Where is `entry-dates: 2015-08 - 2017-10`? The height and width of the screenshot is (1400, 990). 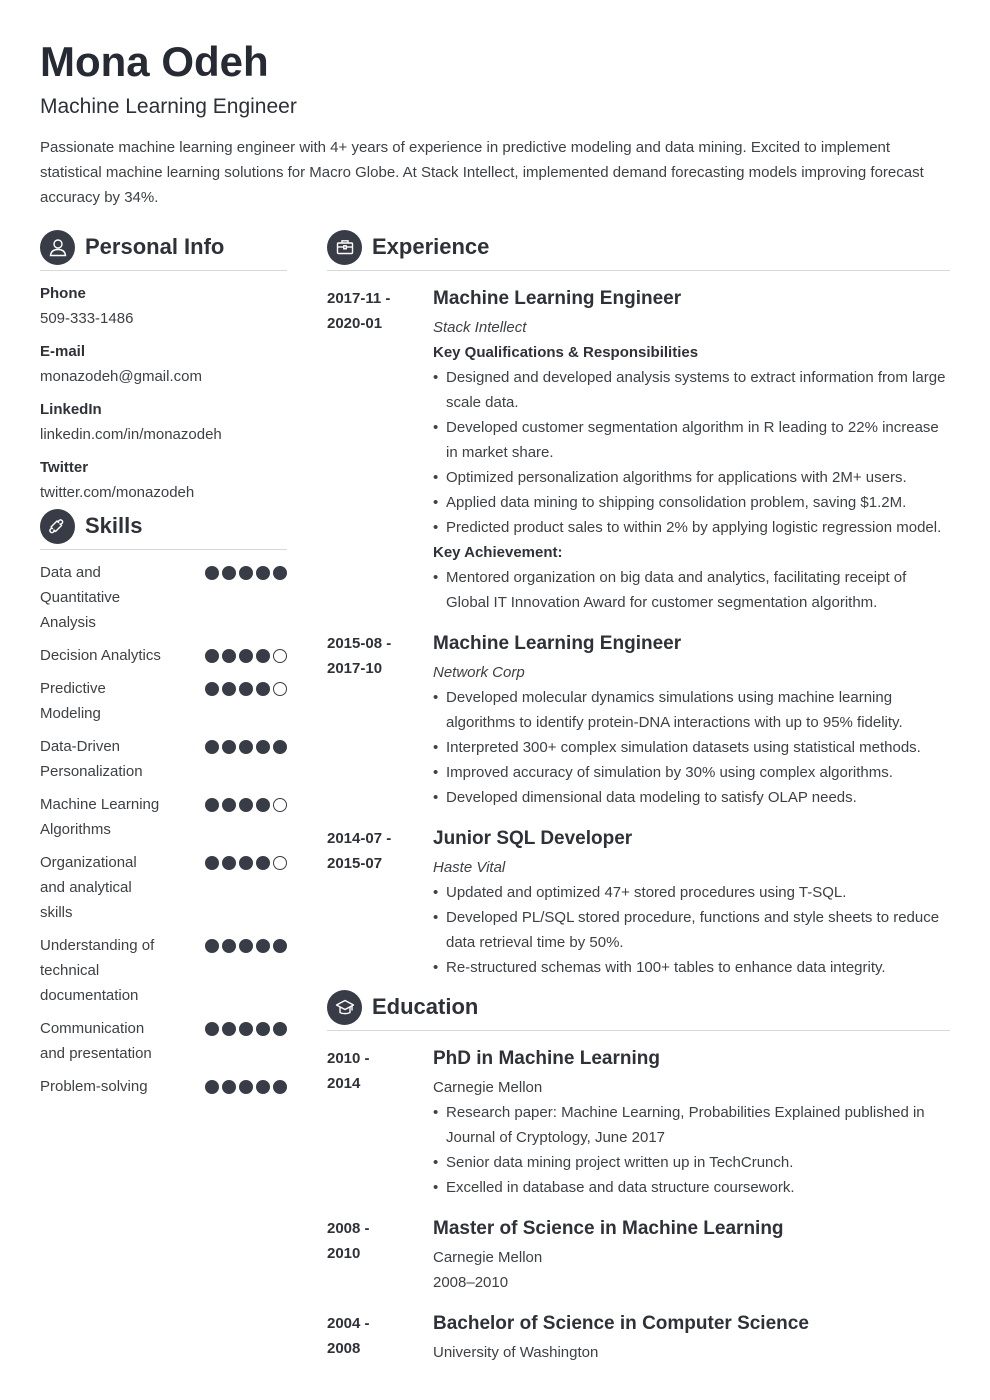 entry-dates: 2015-08 - 2017-10 is located at coordinates (380, 720).